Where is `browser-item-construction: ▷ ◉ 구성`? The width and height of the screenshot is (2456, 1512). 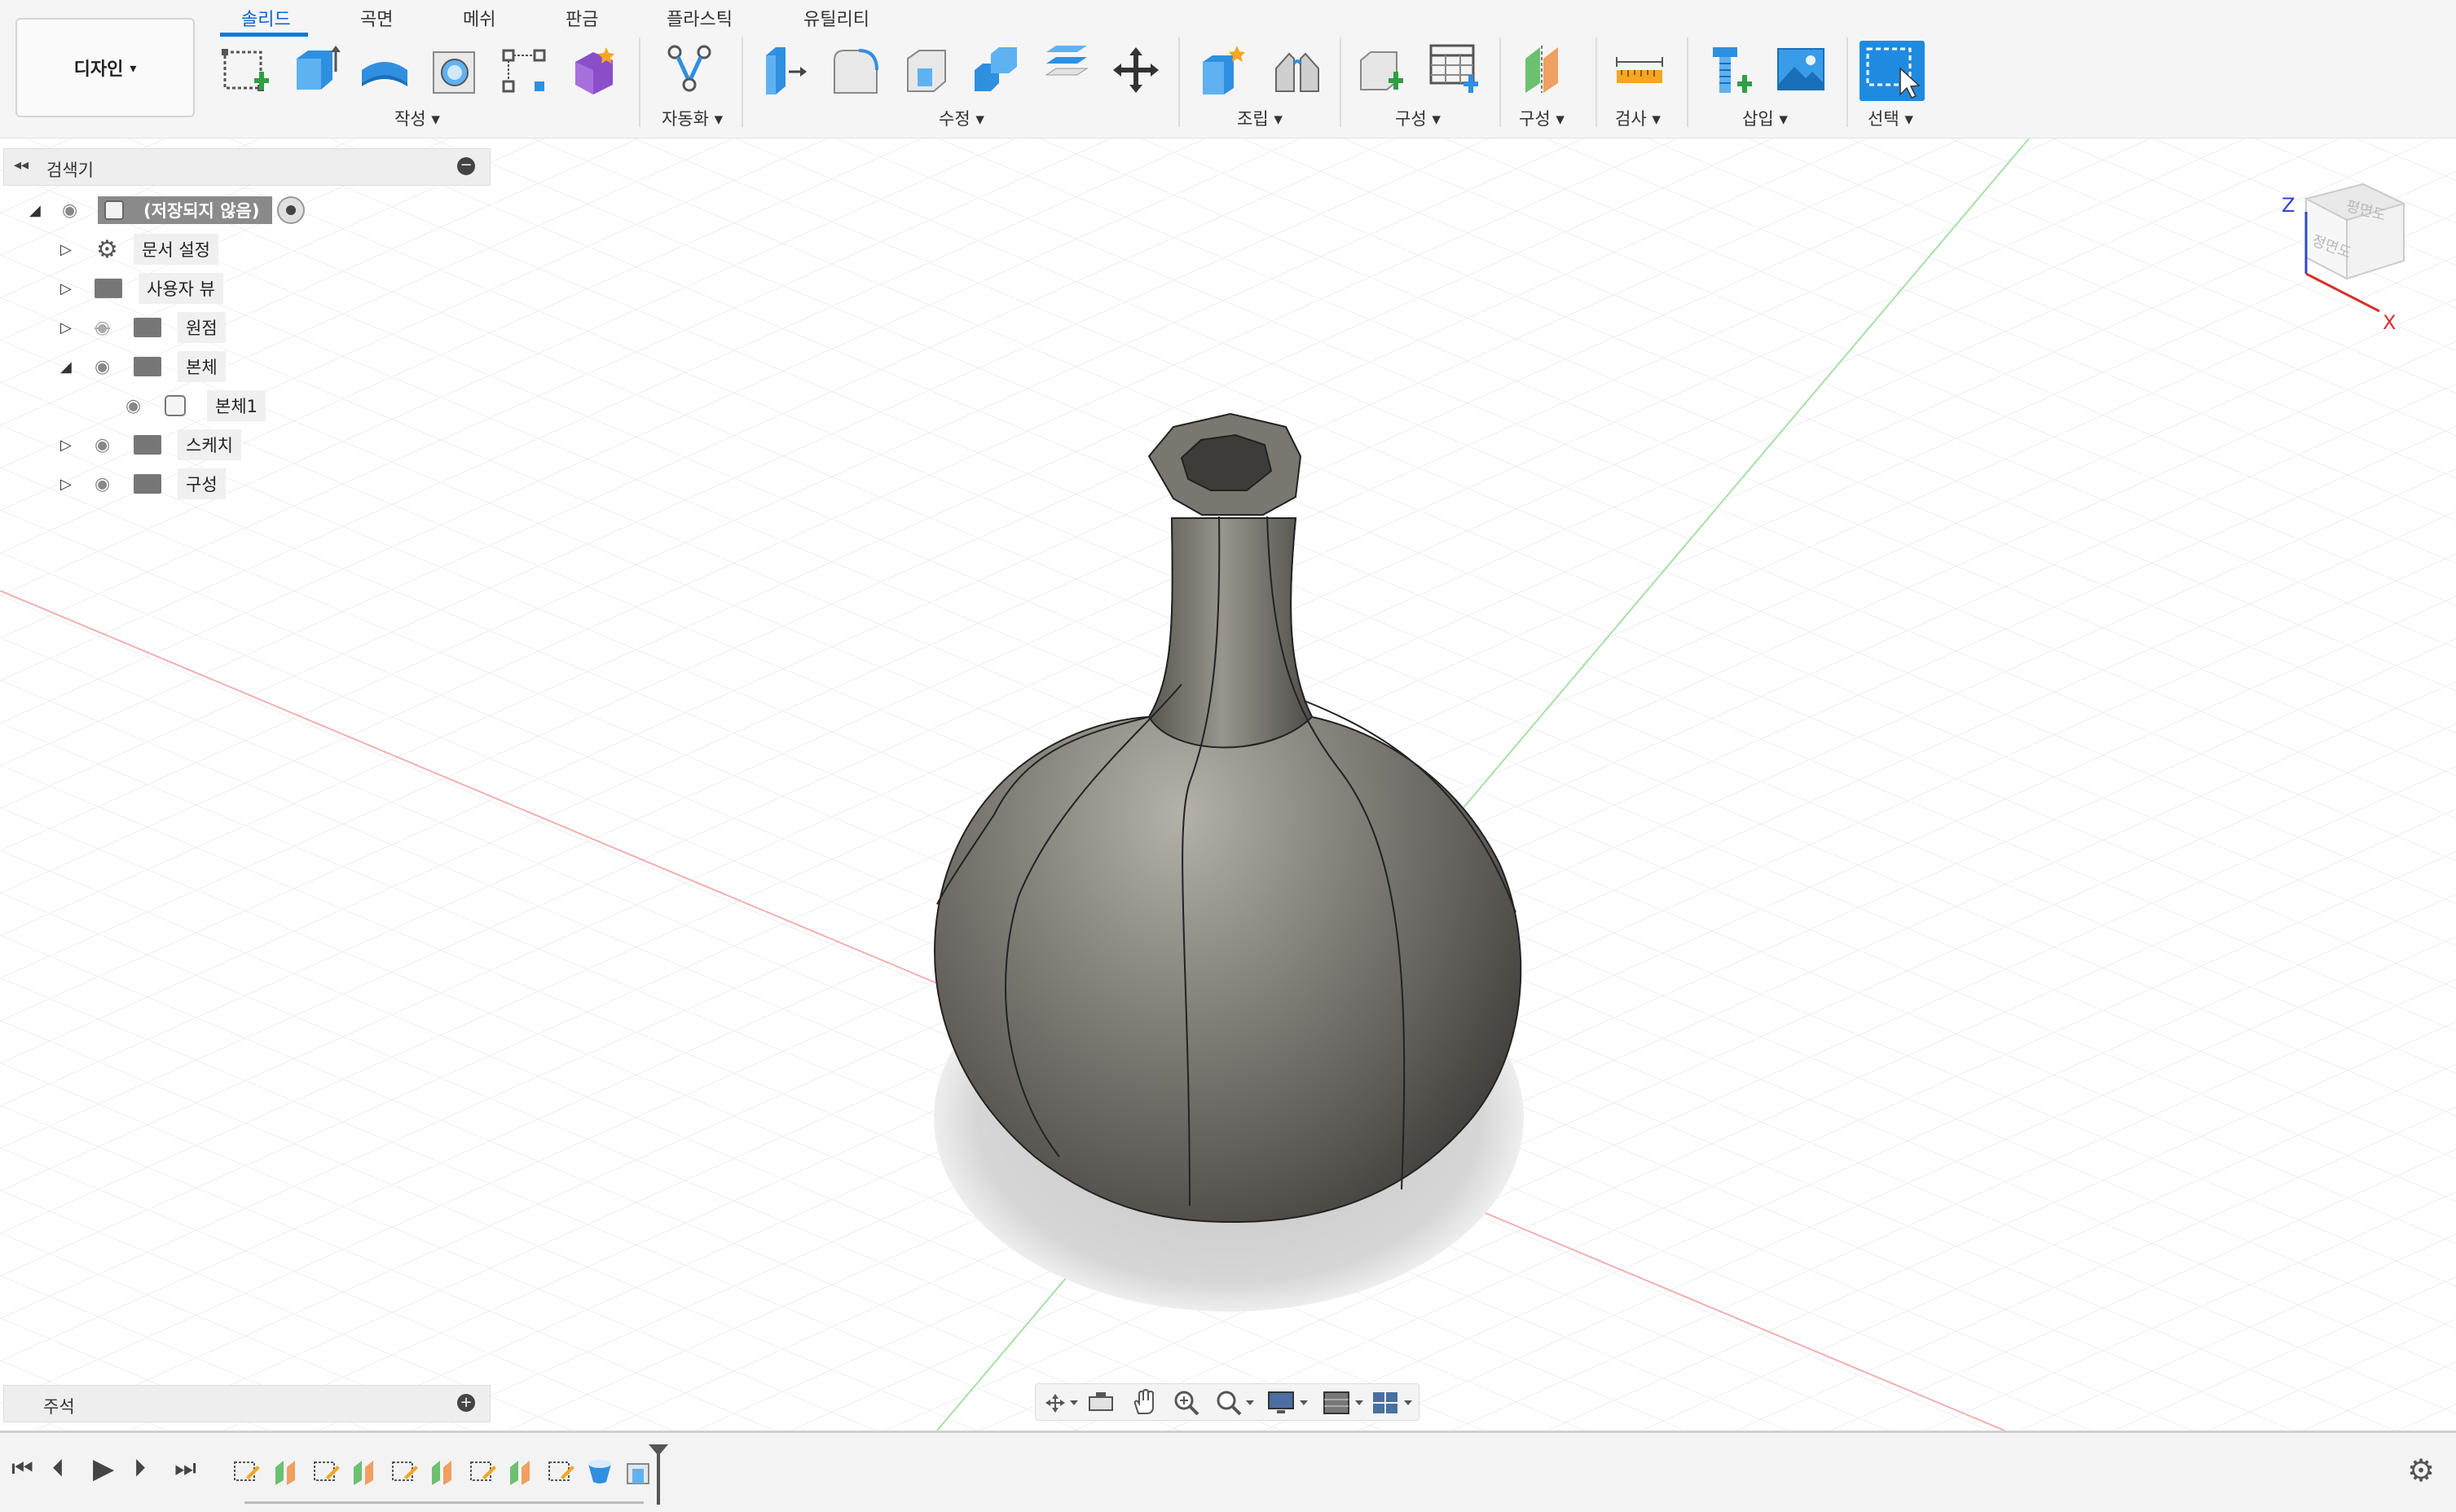 browser-item-construction: ▷ ◉ 구성 is located at coordinates (143, 484).